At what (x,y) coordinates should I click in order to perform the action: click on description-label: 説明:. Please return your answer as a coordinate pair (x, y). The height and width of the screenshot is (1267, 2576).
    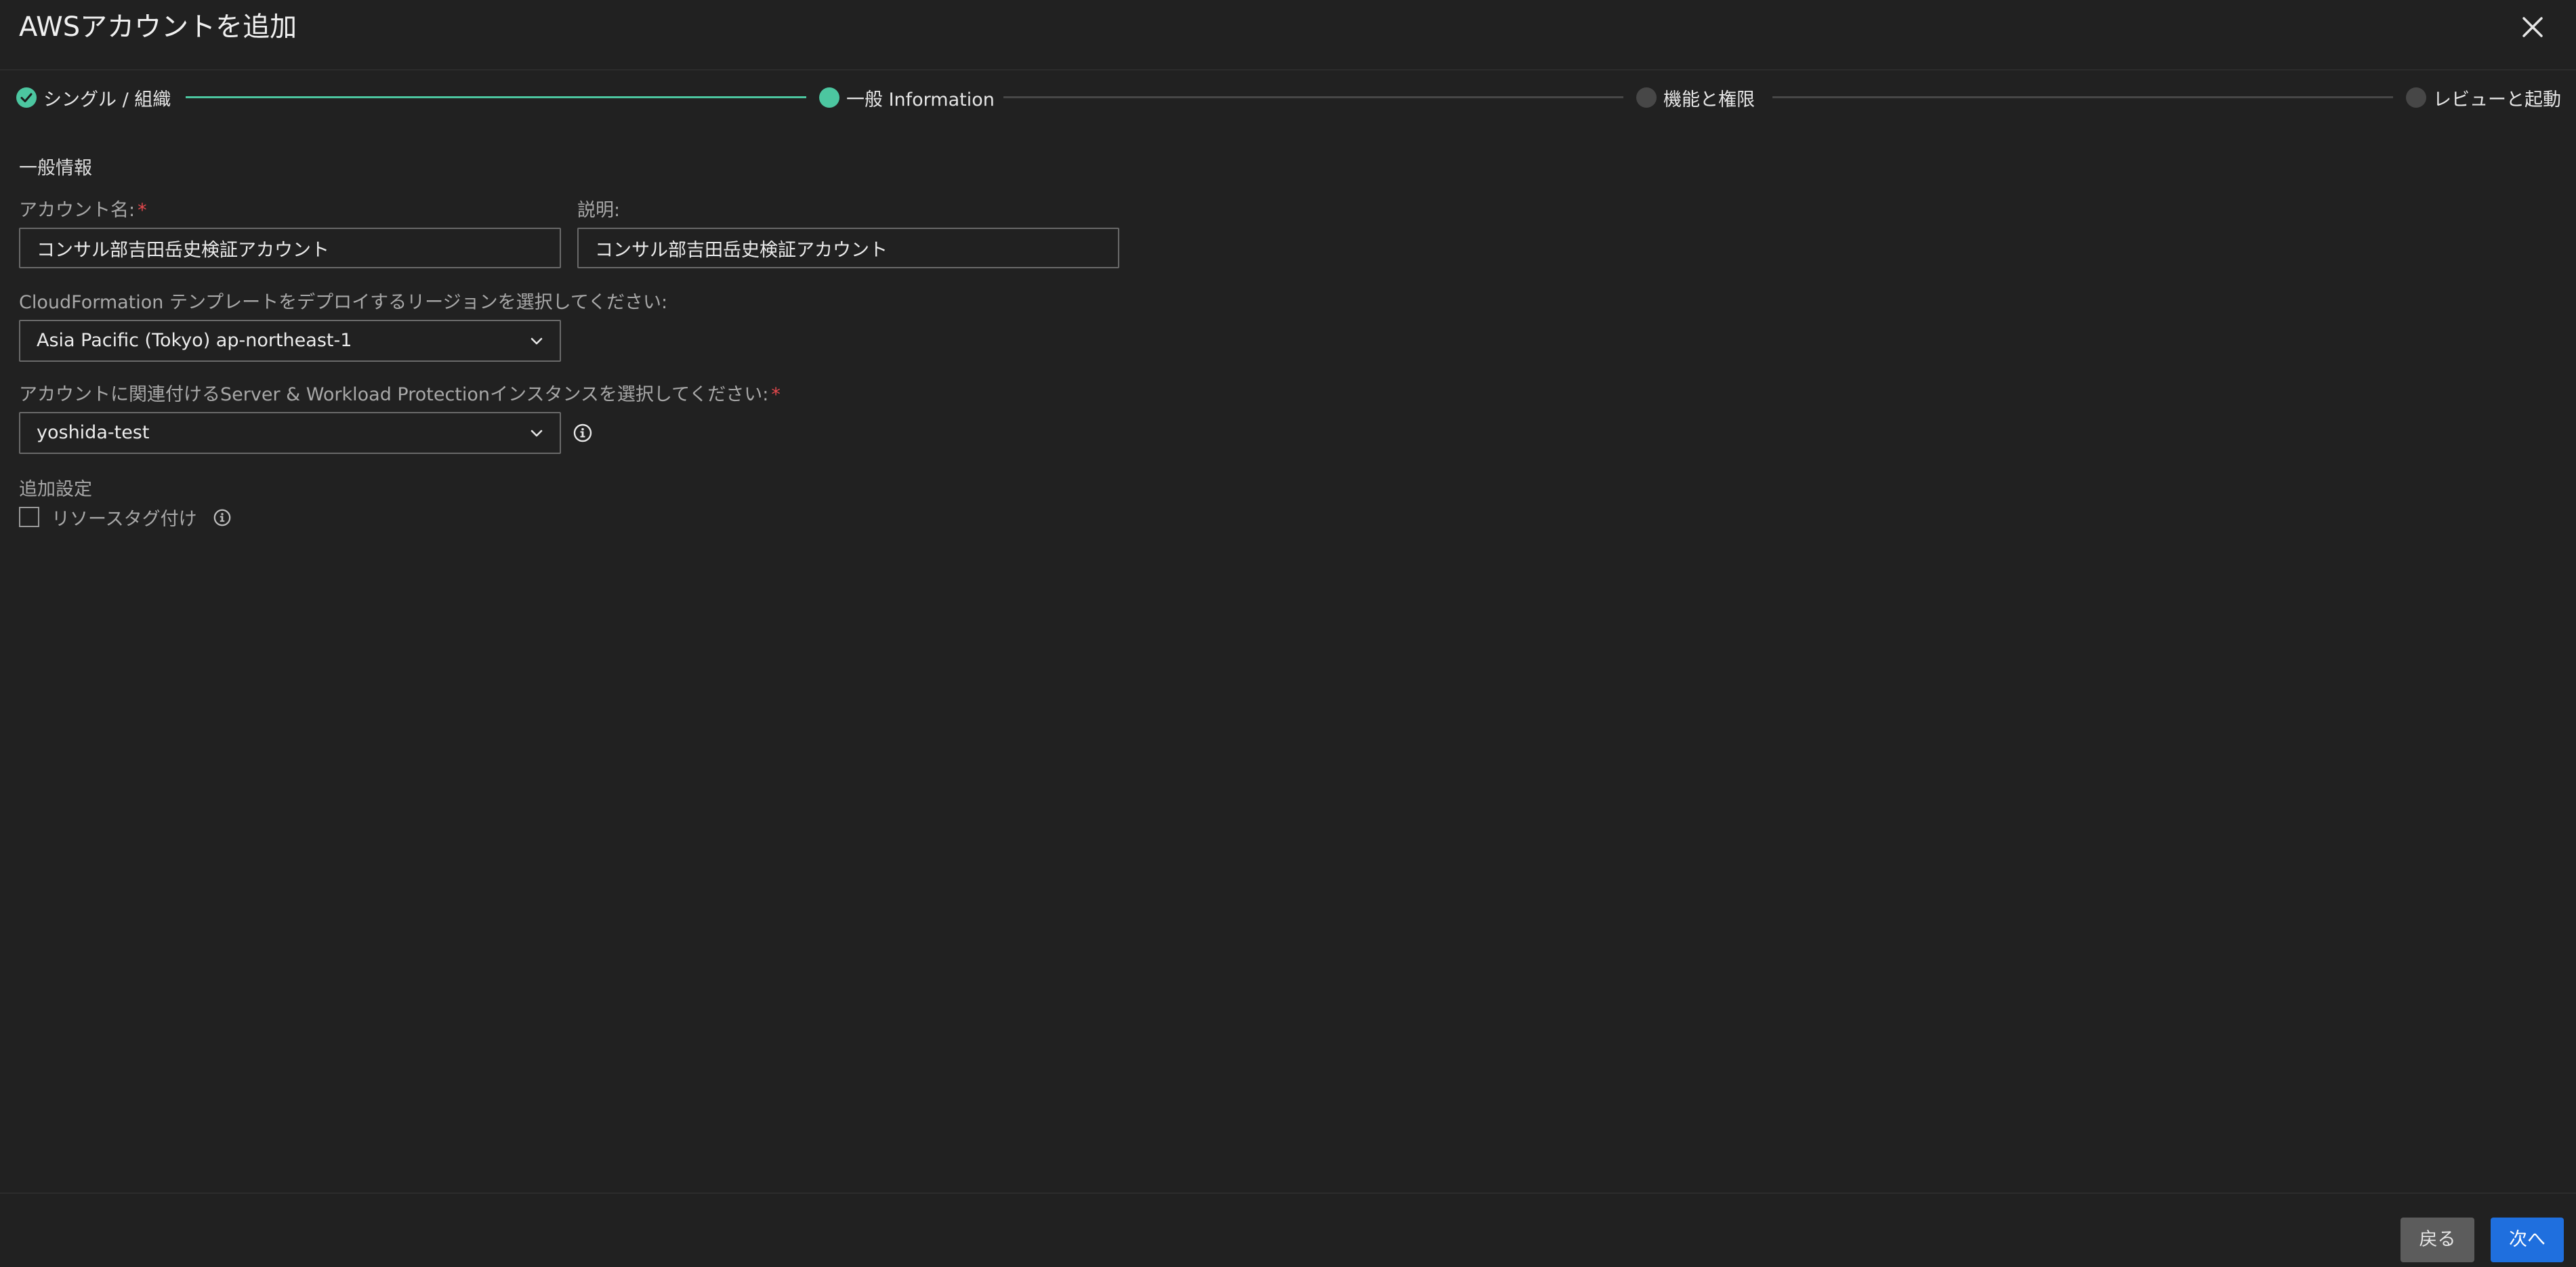
    Looking at the image, I should click on (599, 210).